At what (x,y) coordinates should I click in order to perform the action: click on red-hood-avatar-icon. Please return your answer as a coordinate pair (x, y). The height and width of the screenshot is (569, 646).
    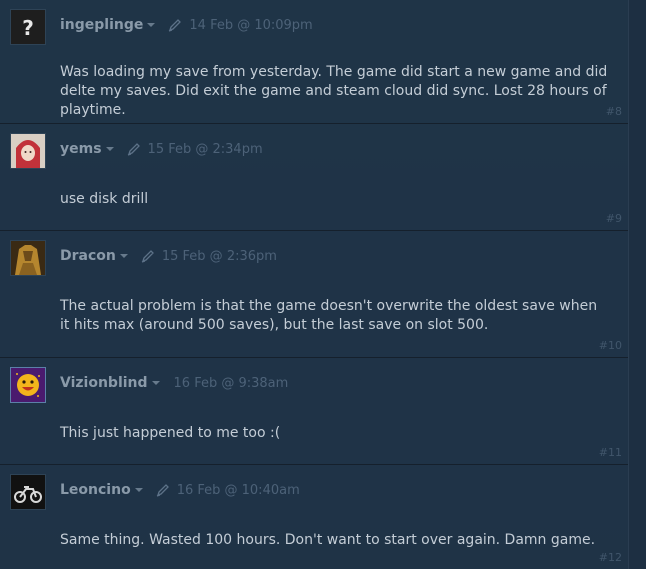
    Looking at the image, I should click on (28, 151).